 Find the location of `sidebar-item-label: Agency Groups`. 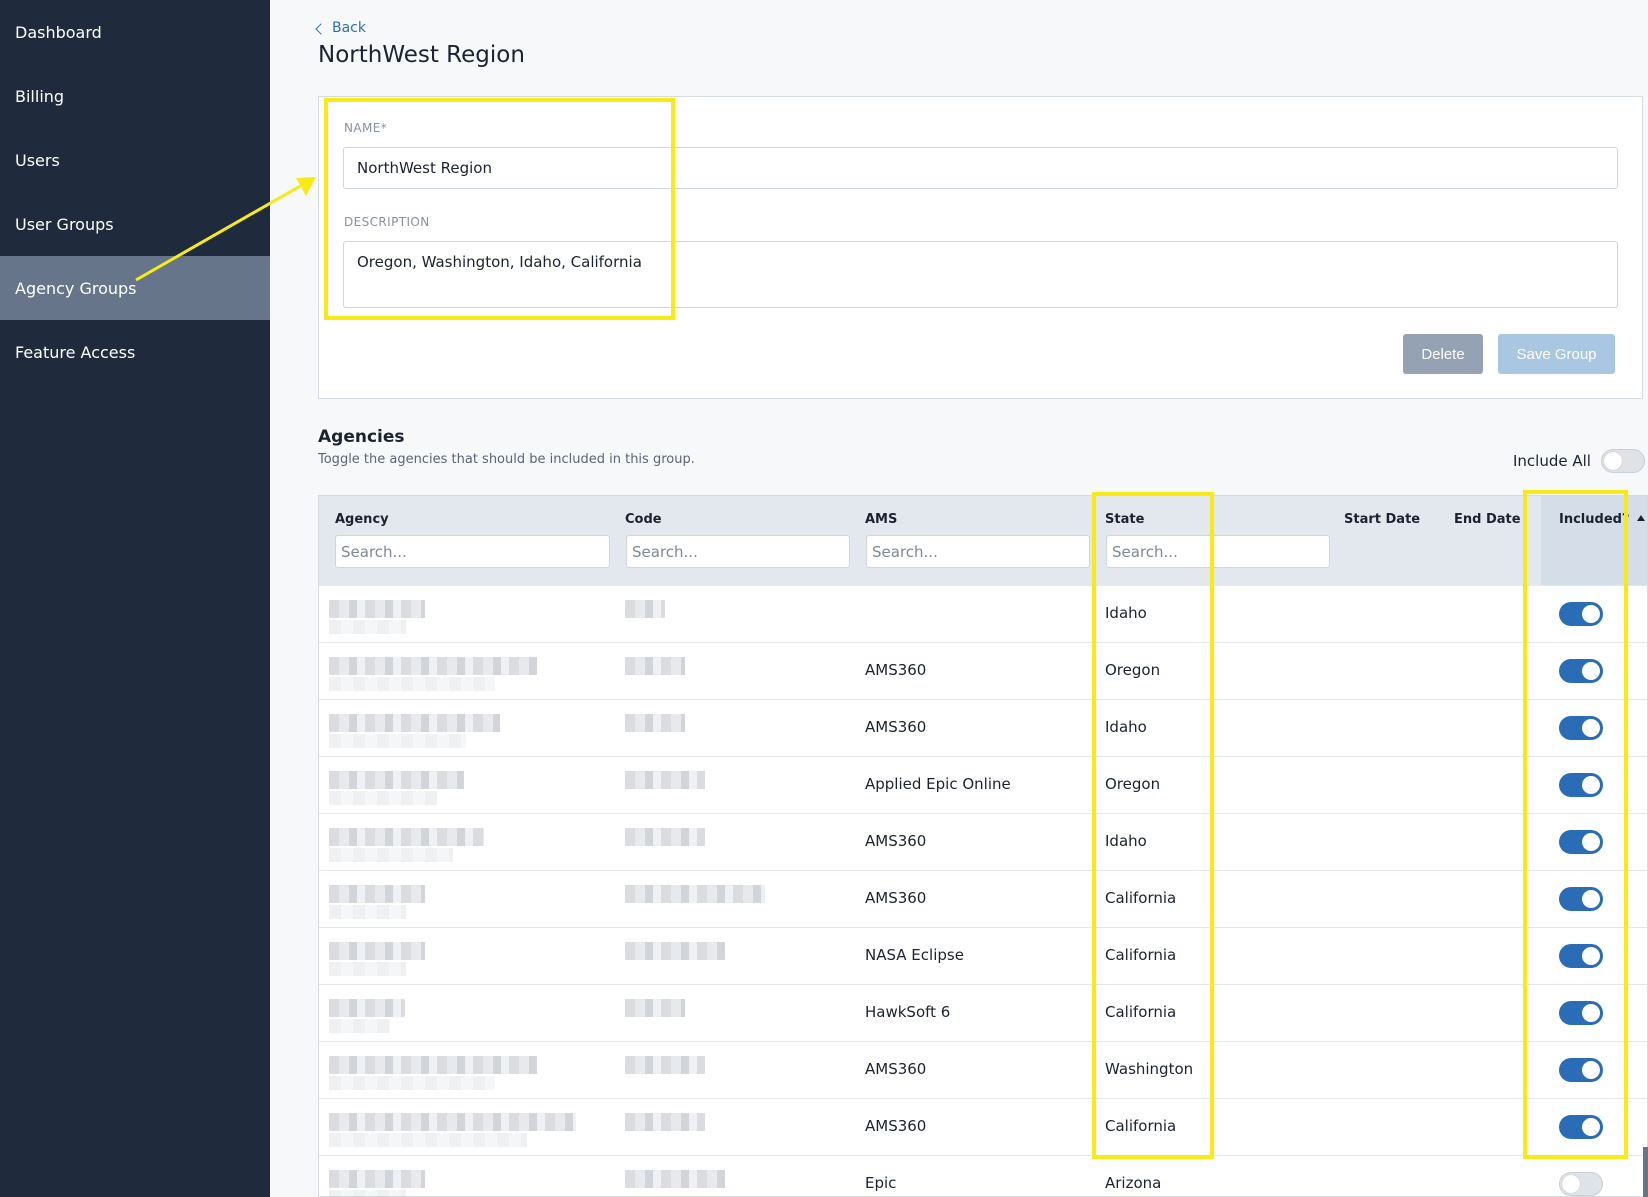

sidebar-item-label: Agency Groups is located at coordinates (76, 288).